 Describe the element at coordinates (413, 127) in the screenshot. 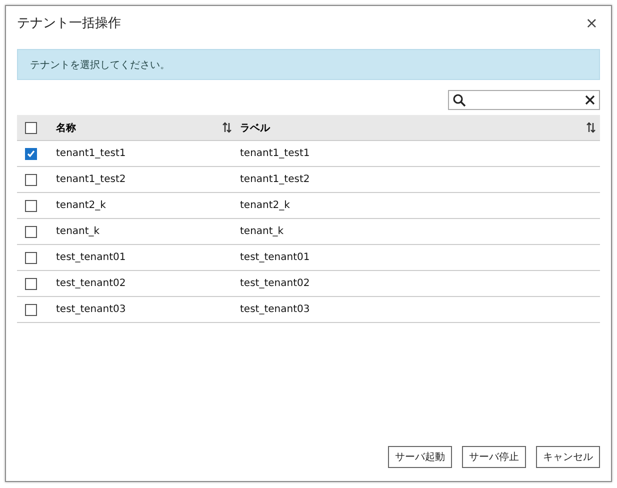

I see `column-header: ラベル` at that location.